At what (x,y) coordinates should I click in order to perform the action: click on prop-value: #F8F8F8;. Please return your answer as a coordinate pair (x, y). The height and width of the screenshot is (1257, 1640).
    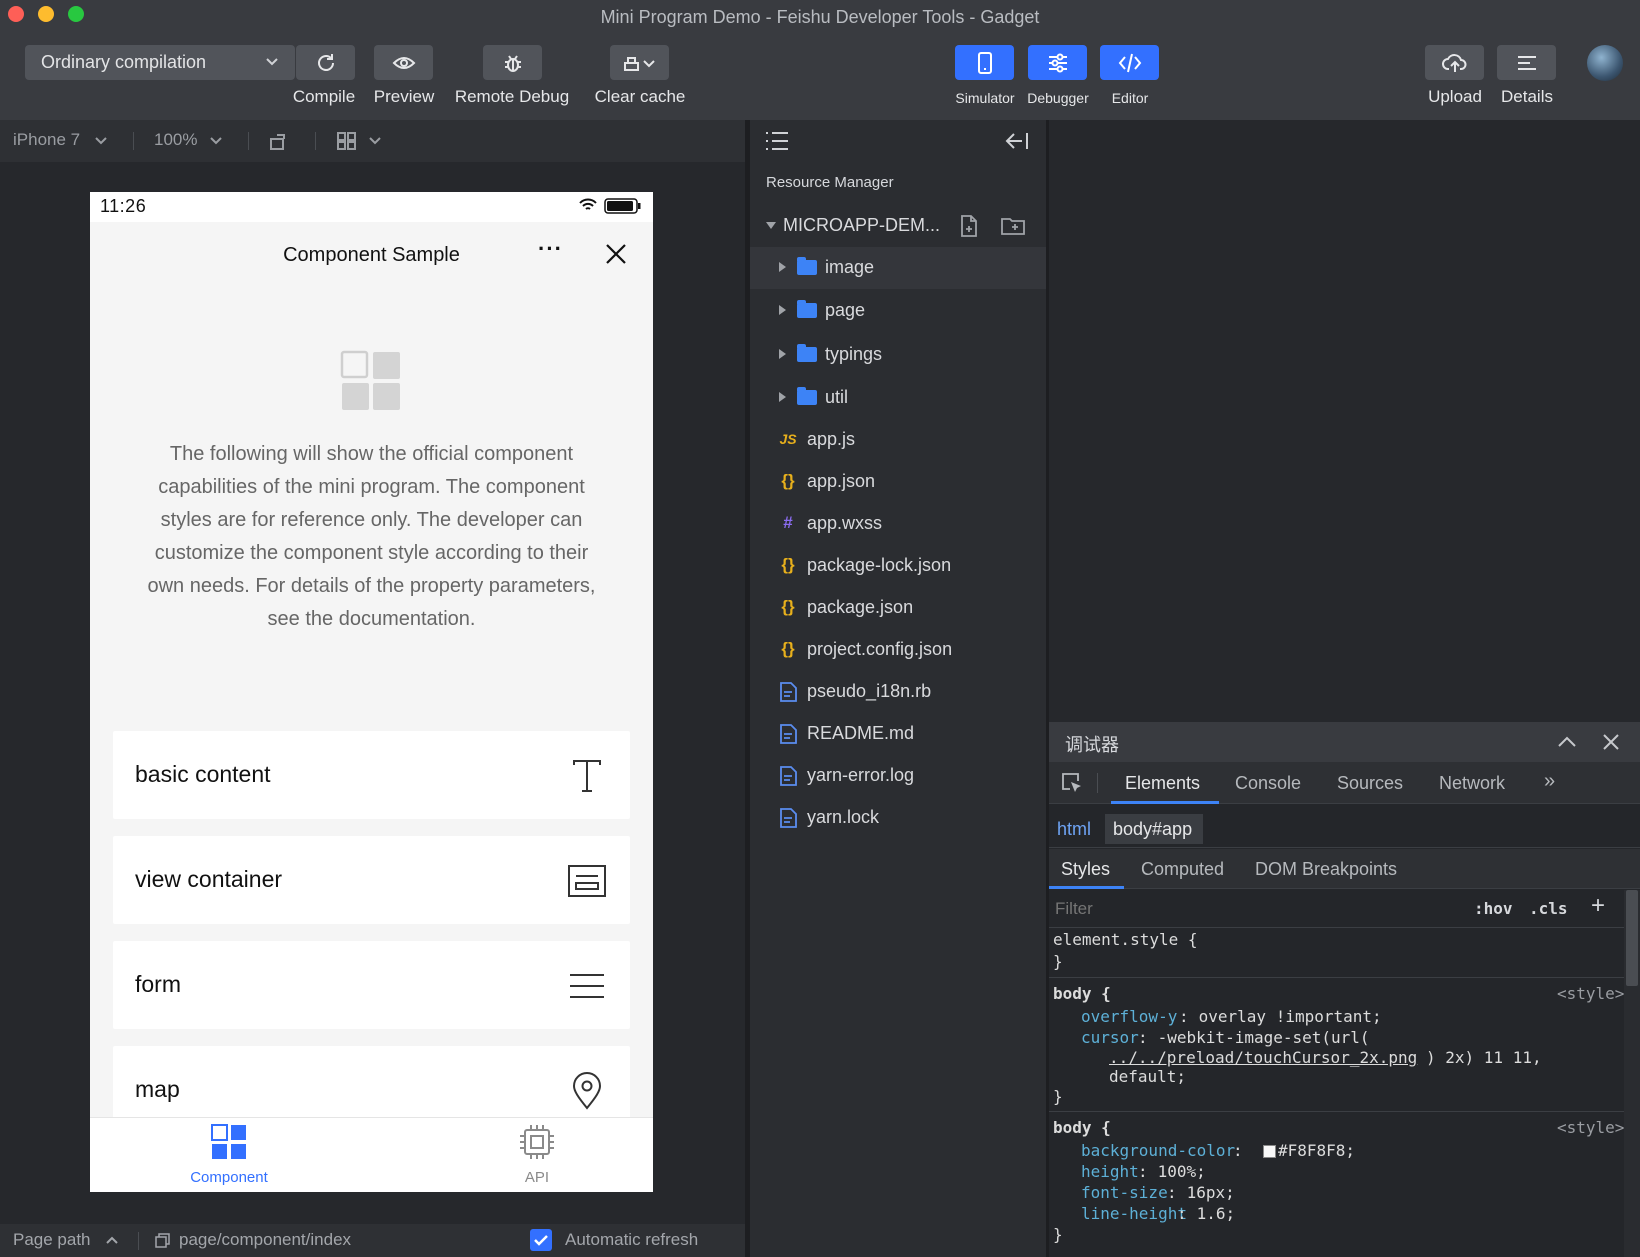
    Looking at the image, I should click on (1316, 1150).